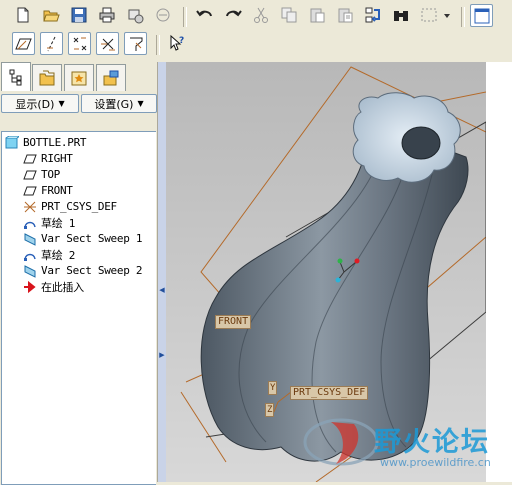 This screenshot has width=512, height=485. I want to click on paste-special-icon, so click(345, 15).